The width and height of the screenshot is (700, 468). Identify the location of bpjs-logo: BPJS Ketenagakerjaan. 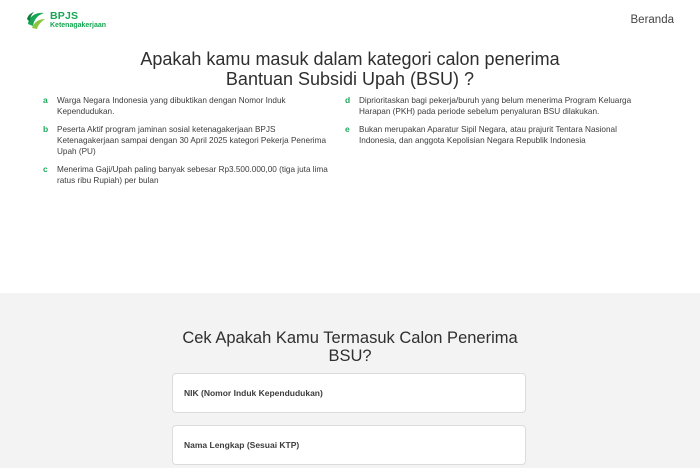
(65, 20).